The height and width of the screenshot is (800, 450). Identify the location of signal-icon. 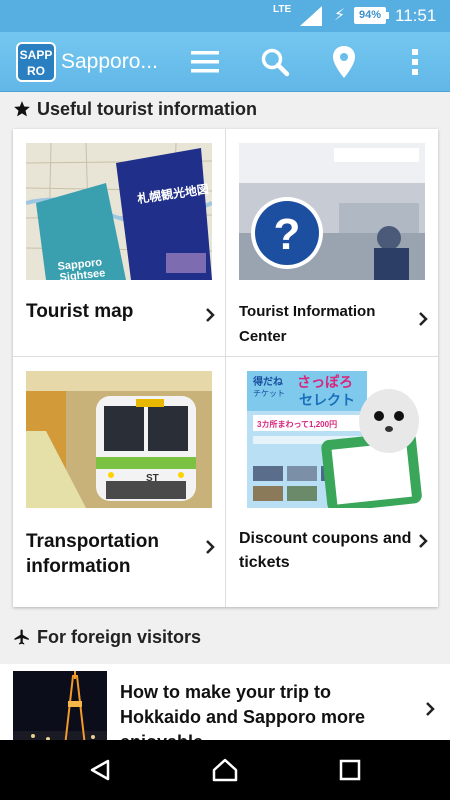
(311, 18).